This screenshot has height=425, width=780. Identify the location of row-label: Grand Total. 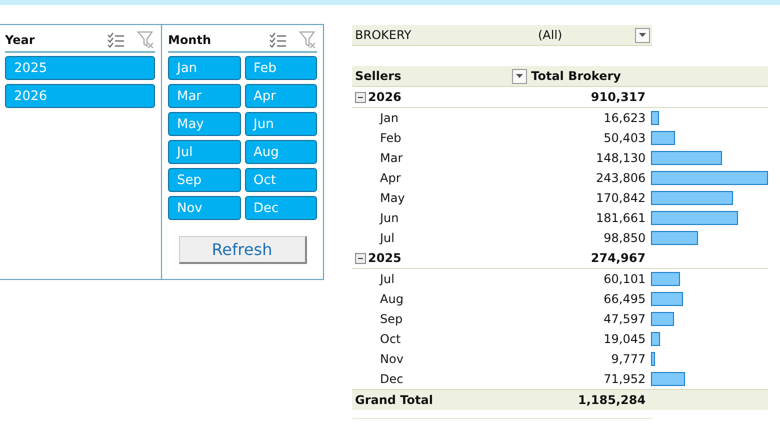
(394, 400).